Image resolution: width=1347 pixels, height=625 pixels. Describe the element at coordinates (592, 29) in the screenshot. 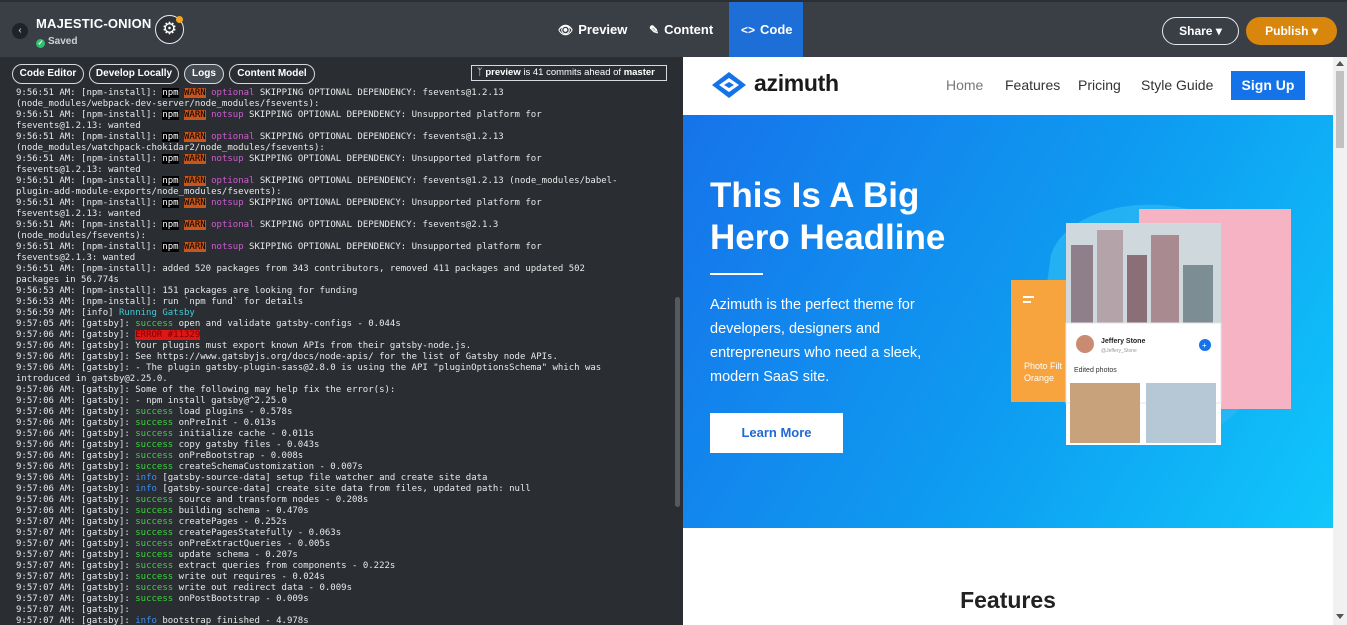

I see `tab-preview: 👁 Preview` at that location.